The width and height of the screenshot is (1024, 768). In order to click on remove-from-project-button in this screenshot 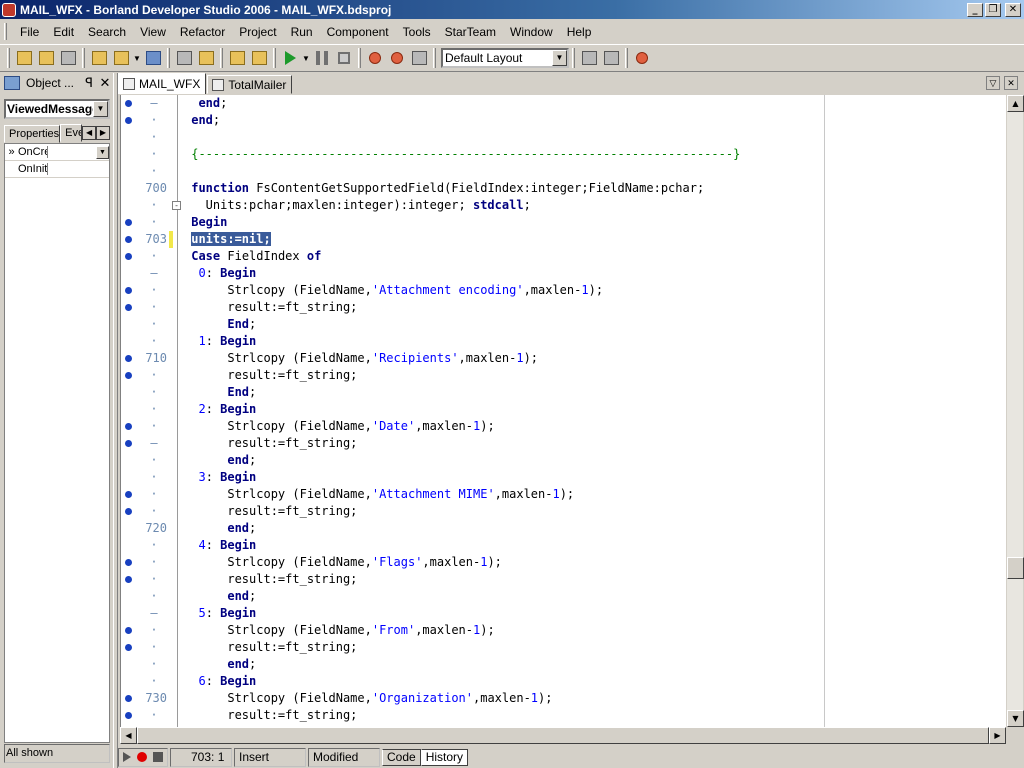, I will do `click(259, 58)`.